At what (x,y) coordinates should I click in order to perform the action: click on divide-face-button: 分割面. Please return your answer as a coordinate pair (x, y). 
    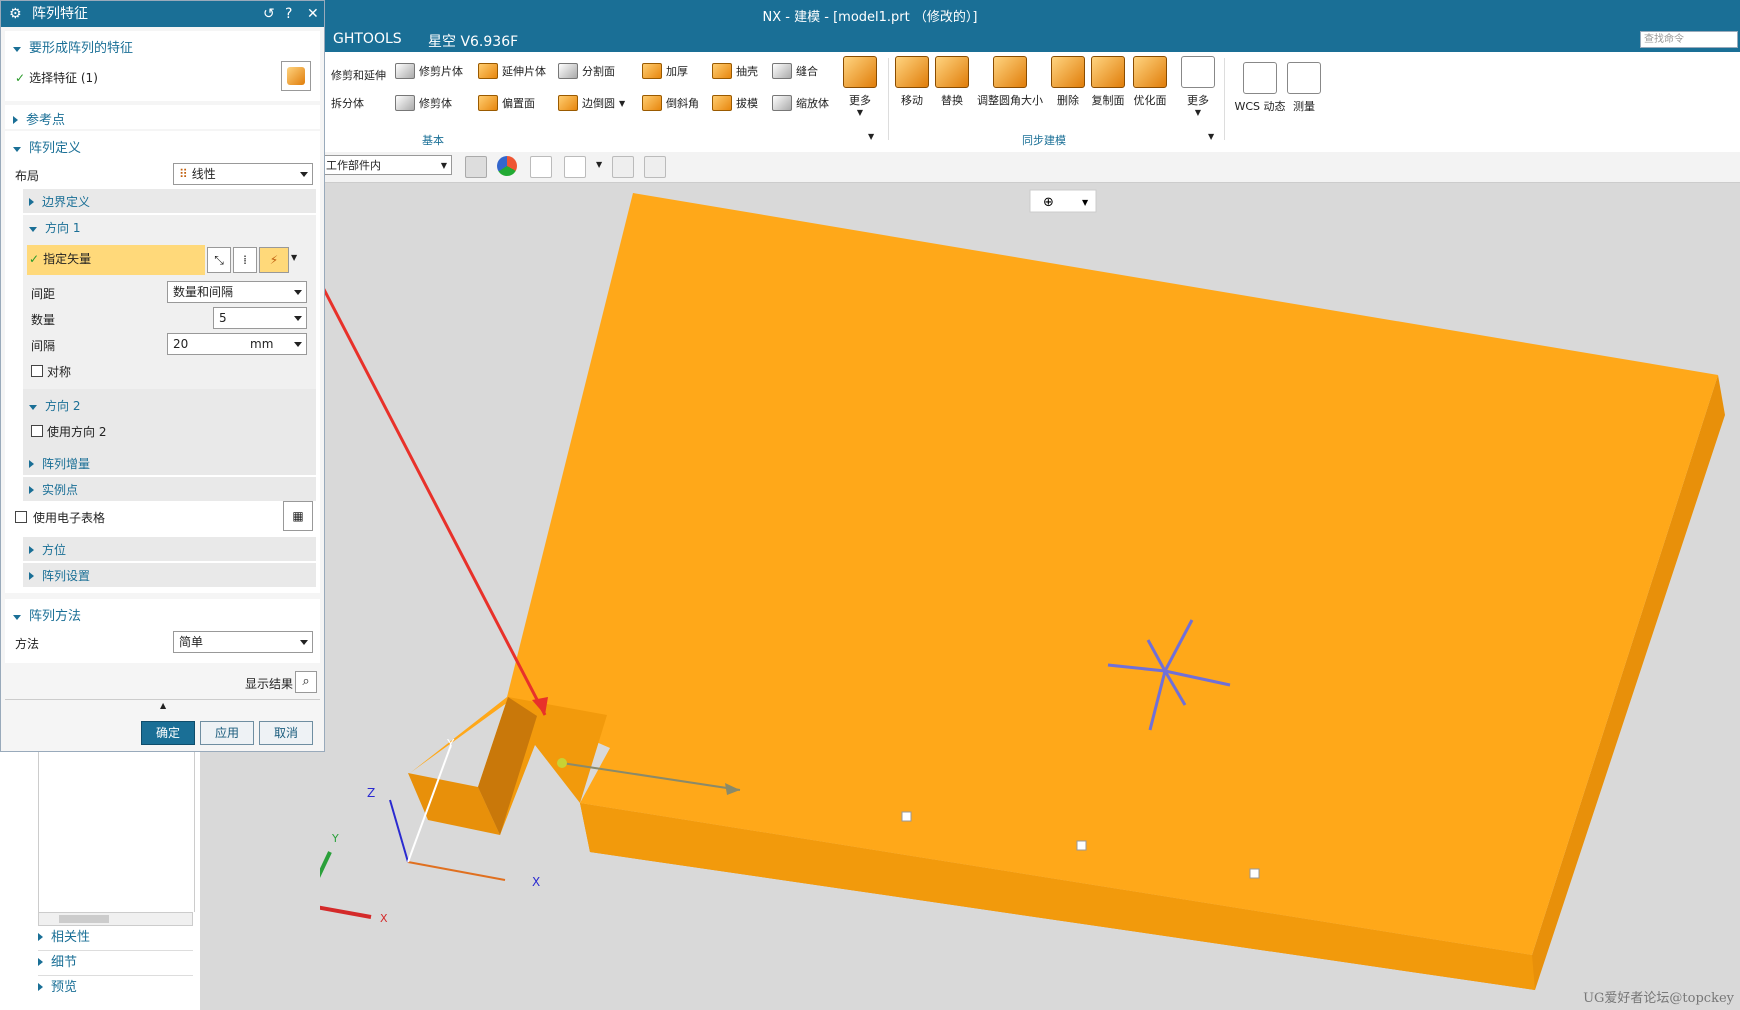
    Looking at the image, I should click on (586, 71).